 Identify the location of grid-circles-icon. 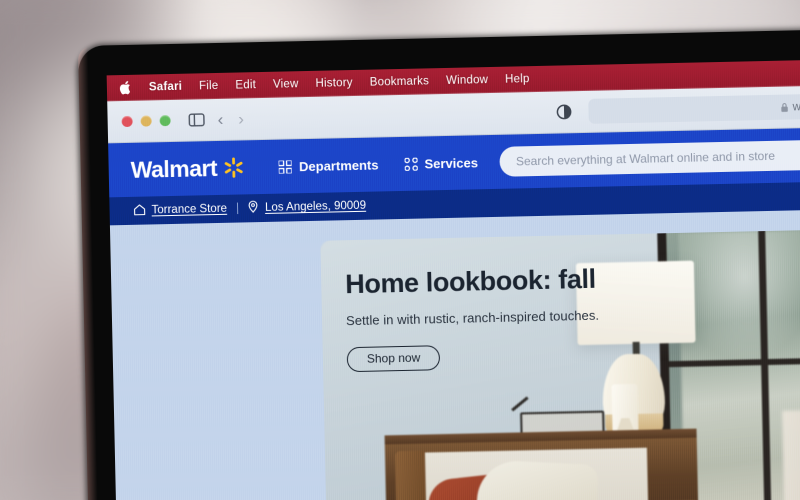
(411, 164).